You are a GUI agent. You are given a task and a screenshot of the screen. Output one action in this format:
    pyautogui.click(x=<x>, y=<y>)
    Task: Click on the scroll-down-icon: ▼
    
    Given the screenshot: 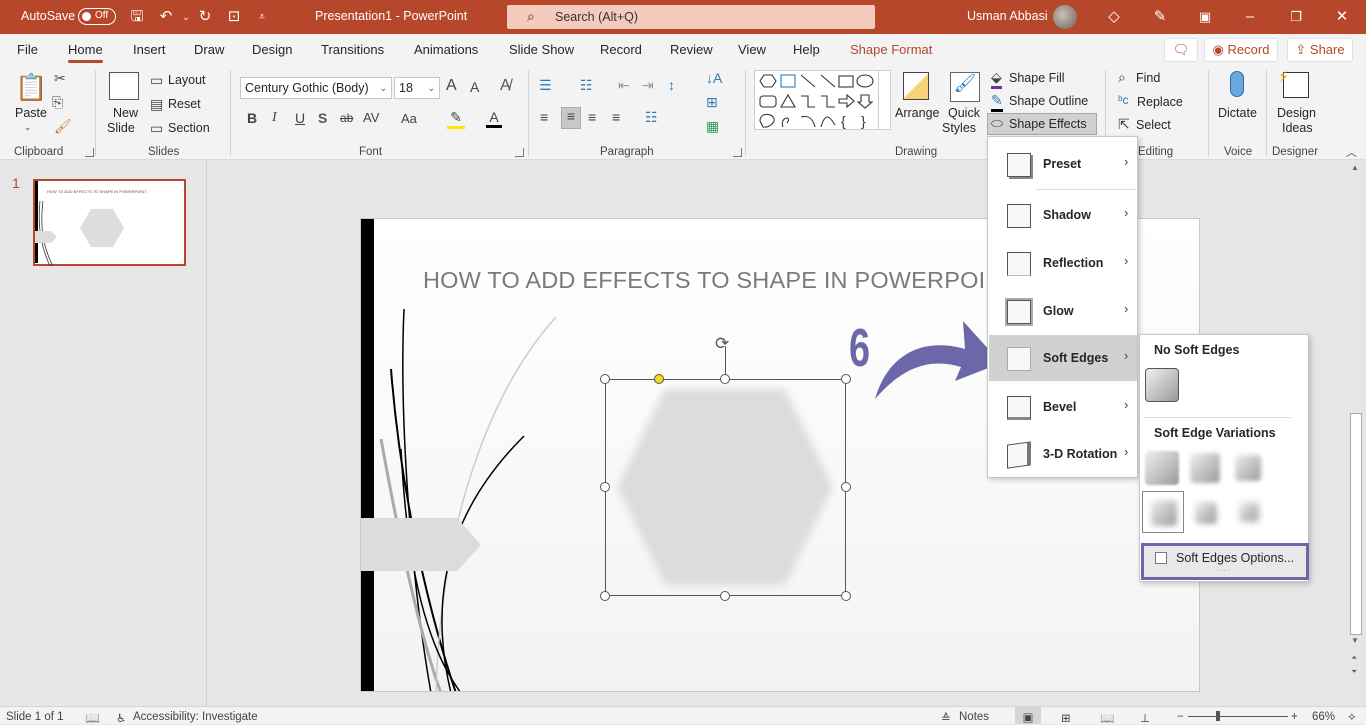 What is the action you would take?
    pyautogui.click(x=1355, y=640)
    